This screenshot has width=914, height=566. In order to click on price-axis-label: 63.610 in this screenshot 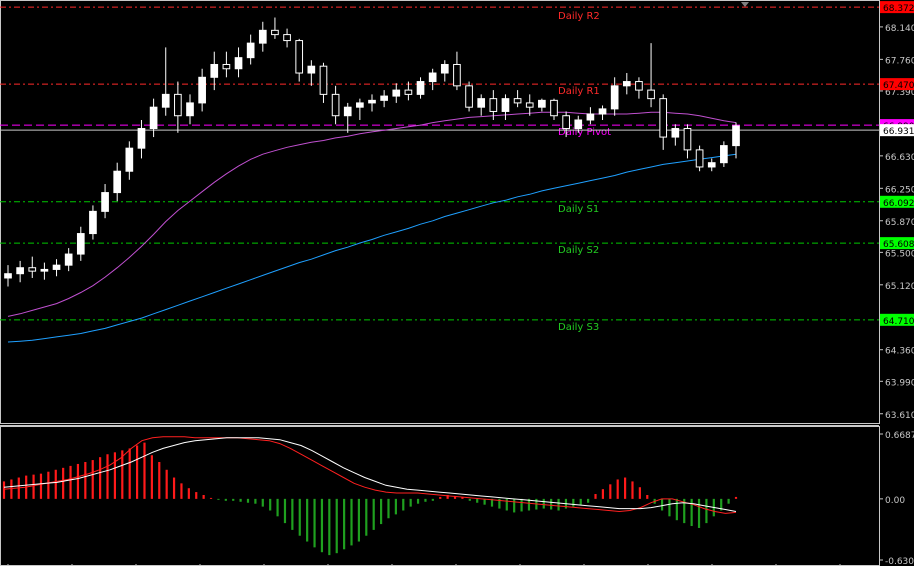, I will do `click(899, 416)`.